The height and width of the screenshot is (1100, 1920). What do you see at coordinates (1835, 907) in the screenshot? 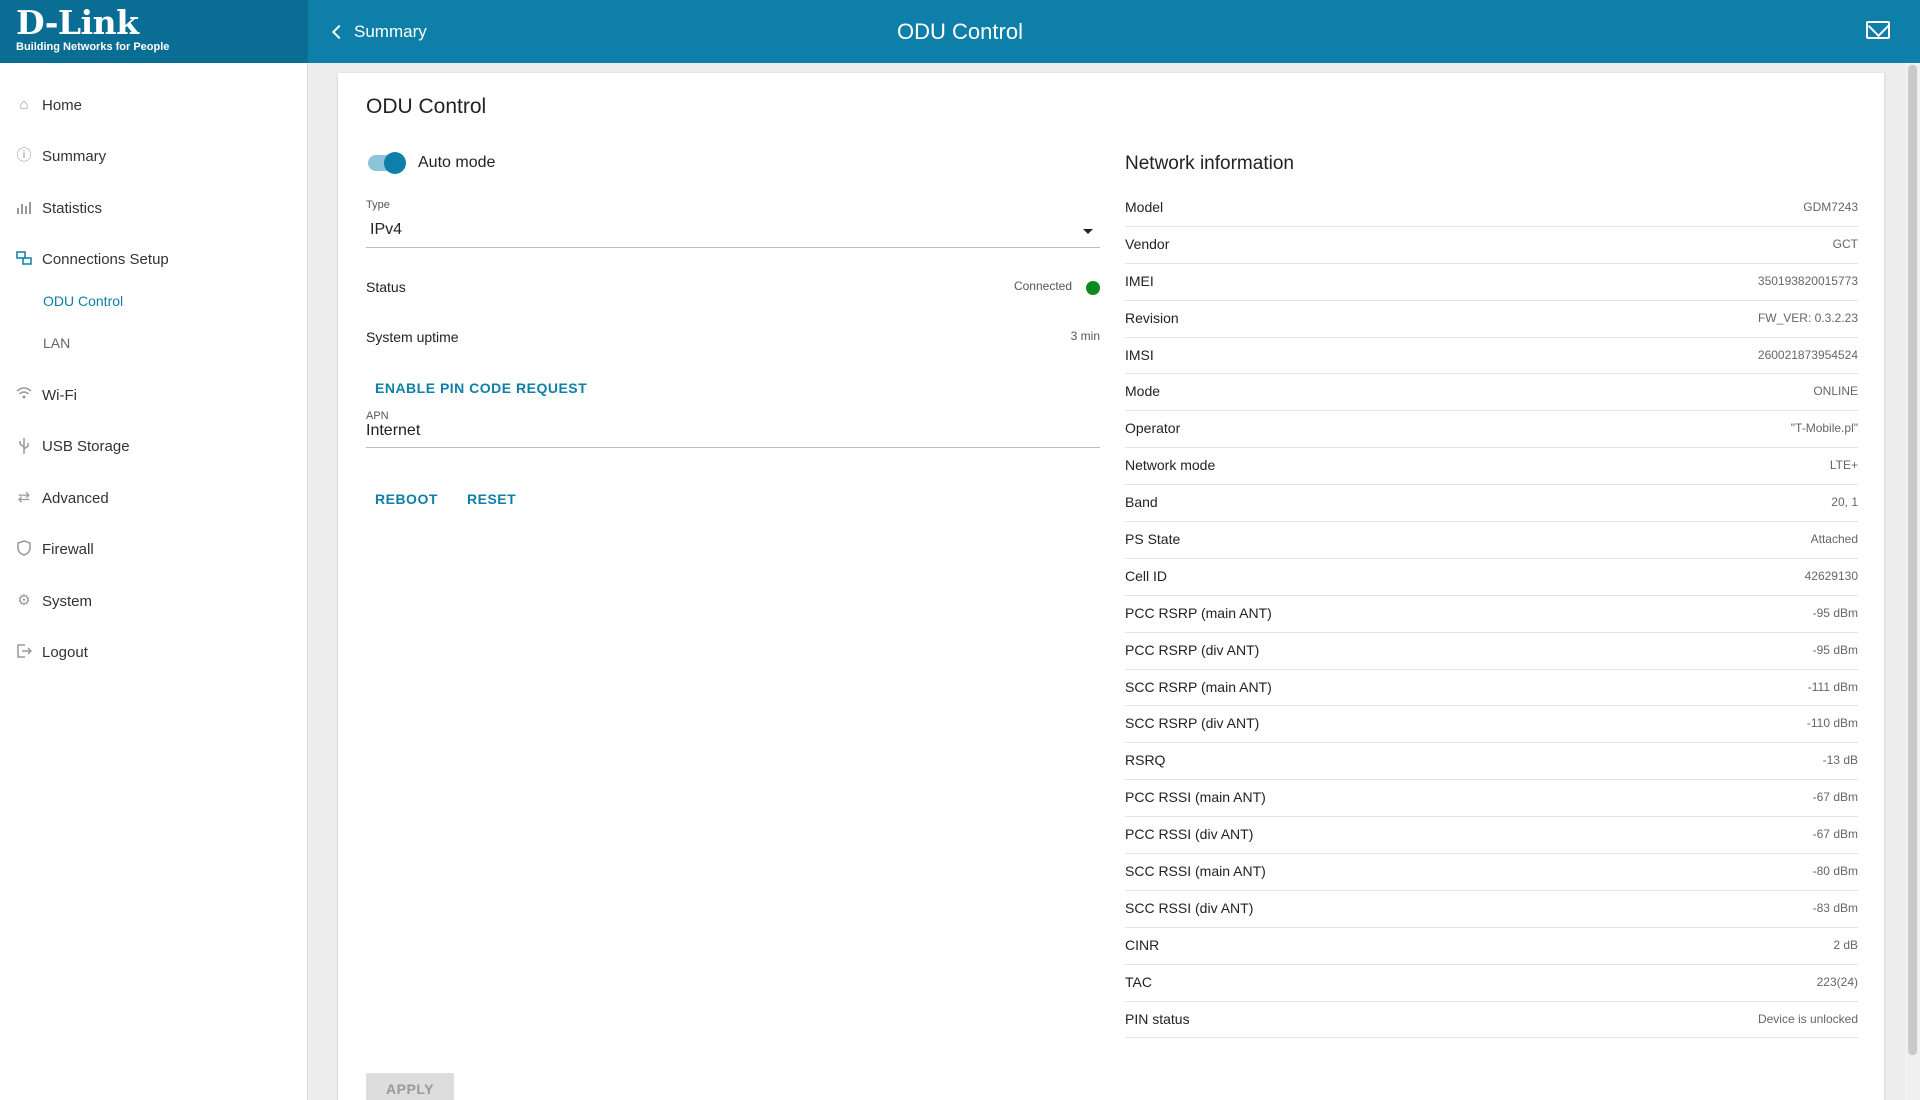
I see `network-info-value: -83 dBm` at bounding box center [1835, 907].